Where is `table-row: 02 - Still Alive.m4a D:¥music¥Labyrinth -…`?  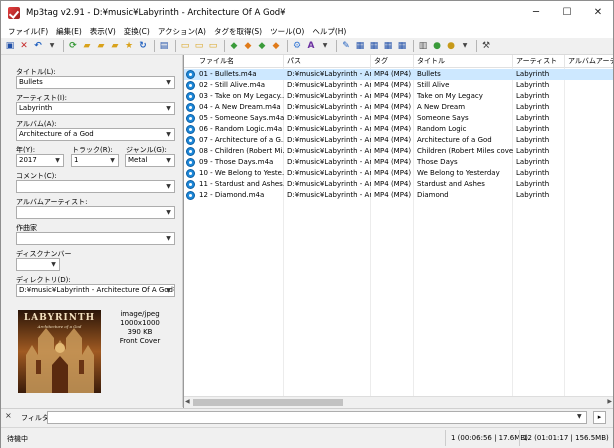
table-row: 02 - Still Alive.m4a D:¥music¥Labyrinth -… is located at coordinates (398, 85).